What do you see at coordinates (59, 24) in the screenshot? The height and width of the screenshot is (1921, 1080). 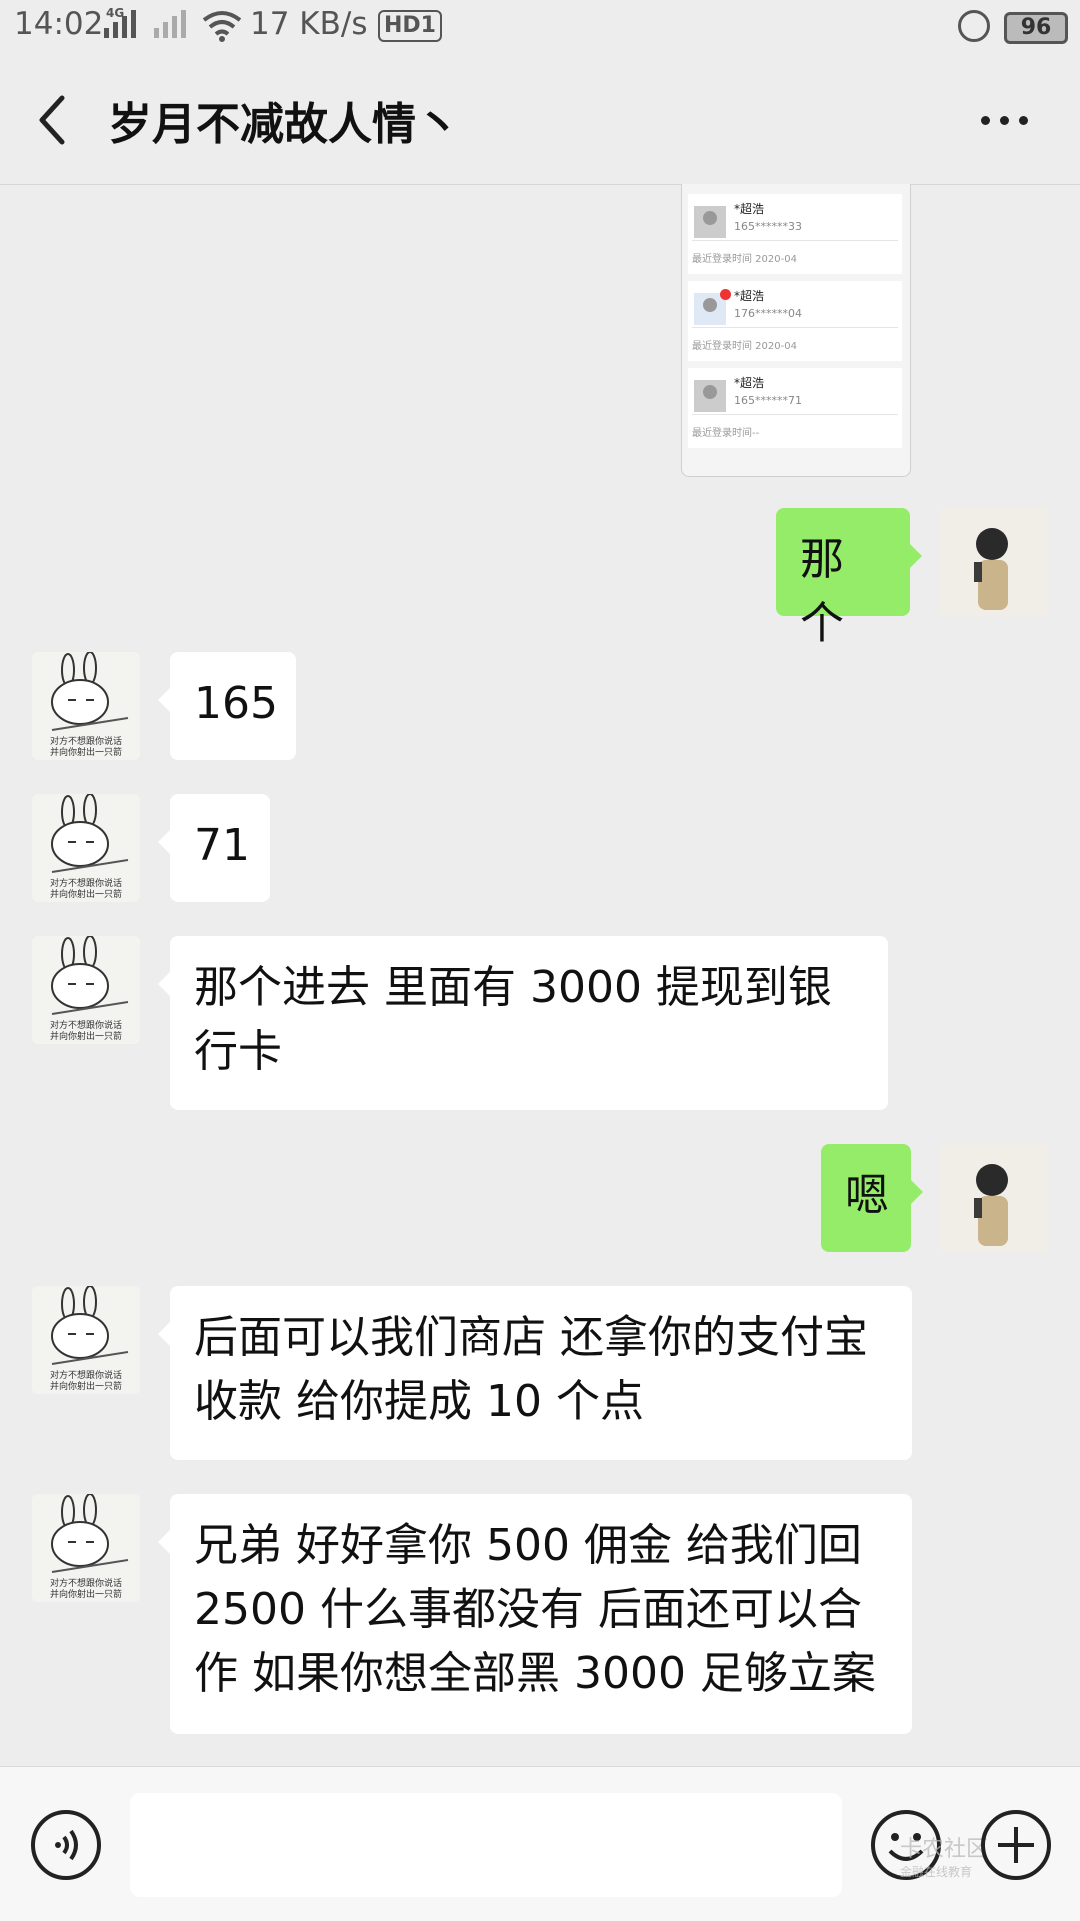 I see `status-time: 14:02` at bounding box center [59, 24].